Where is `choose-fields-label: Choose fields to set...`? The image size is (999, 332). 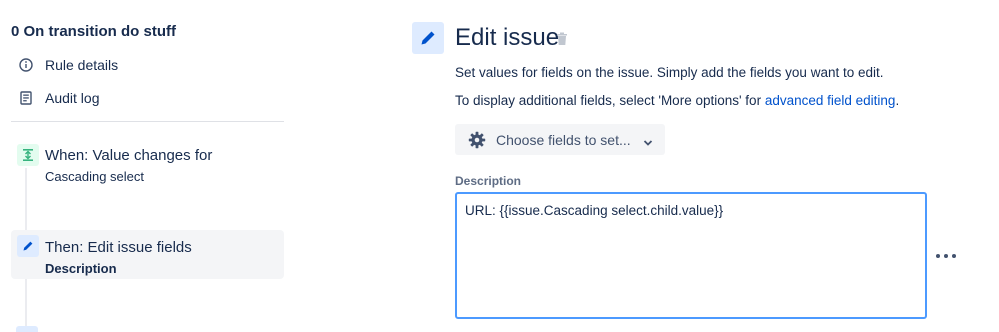 choose-fields-label: Choose fields to set... is located at coordinates (563, 139).